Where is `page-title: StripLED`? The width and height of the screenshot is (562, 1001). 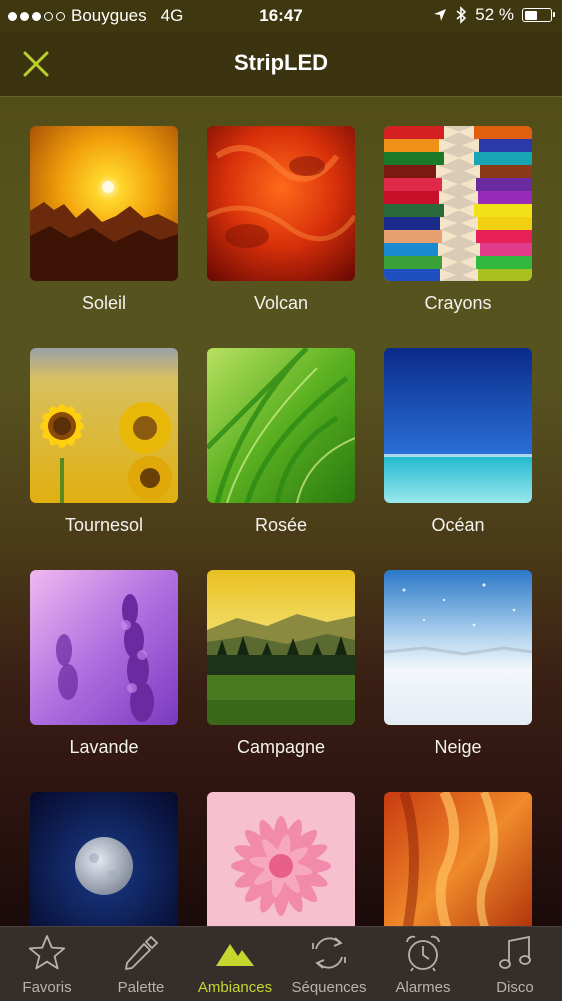
page-title: StripLED is located at coordinates (281, 62).